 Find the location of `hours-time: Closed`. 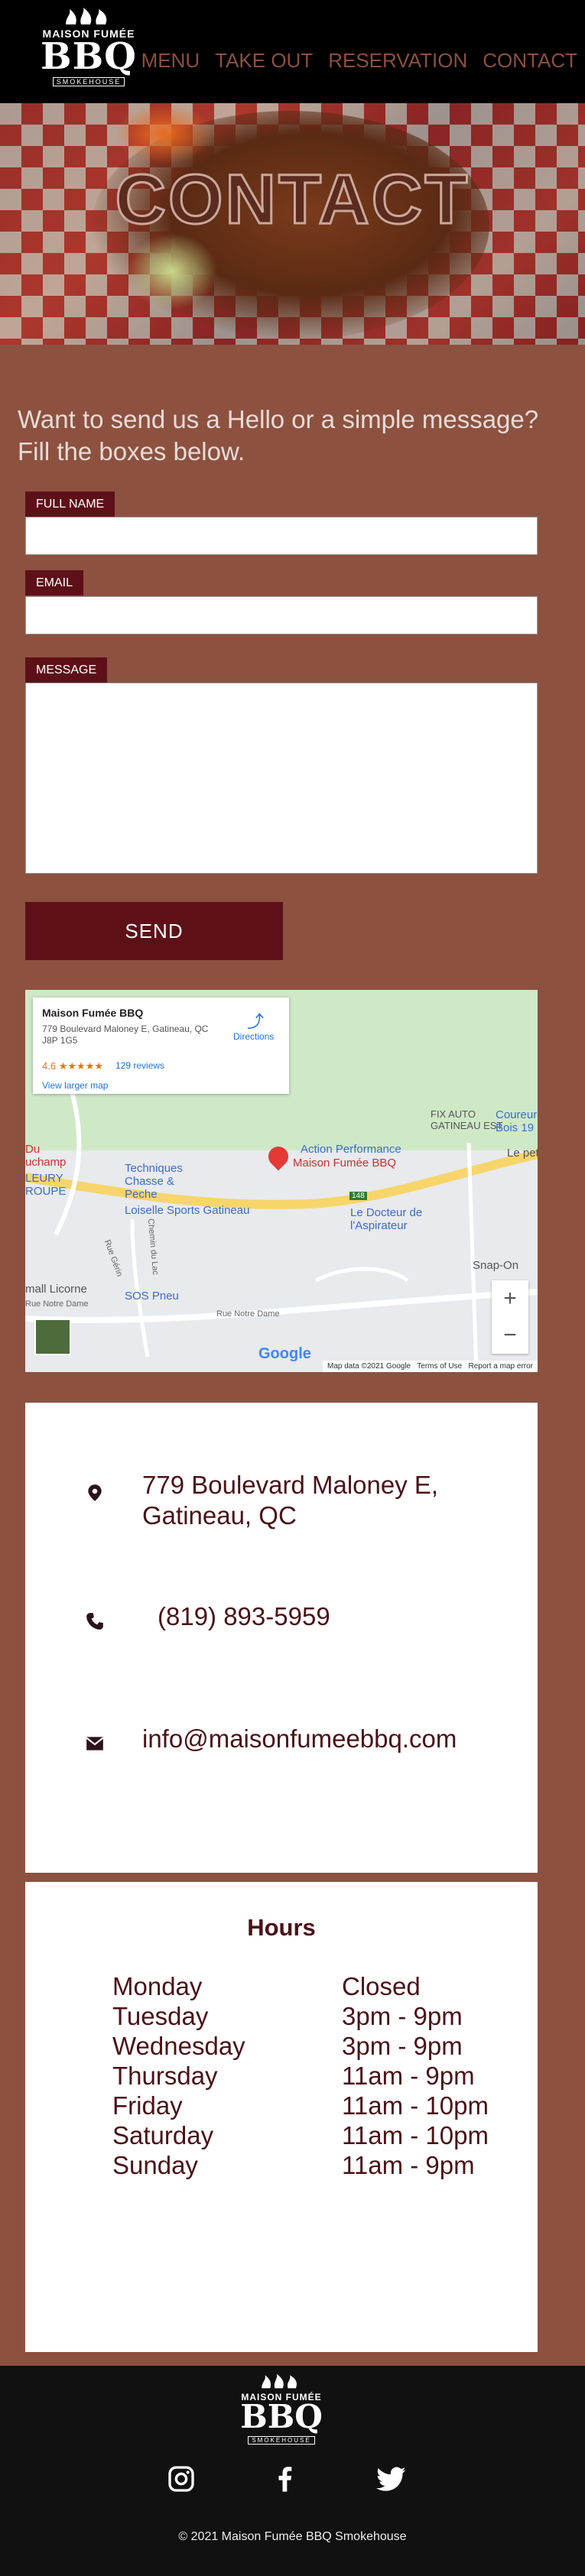

hours-time: Closed is located at coordinates (381, 1986).